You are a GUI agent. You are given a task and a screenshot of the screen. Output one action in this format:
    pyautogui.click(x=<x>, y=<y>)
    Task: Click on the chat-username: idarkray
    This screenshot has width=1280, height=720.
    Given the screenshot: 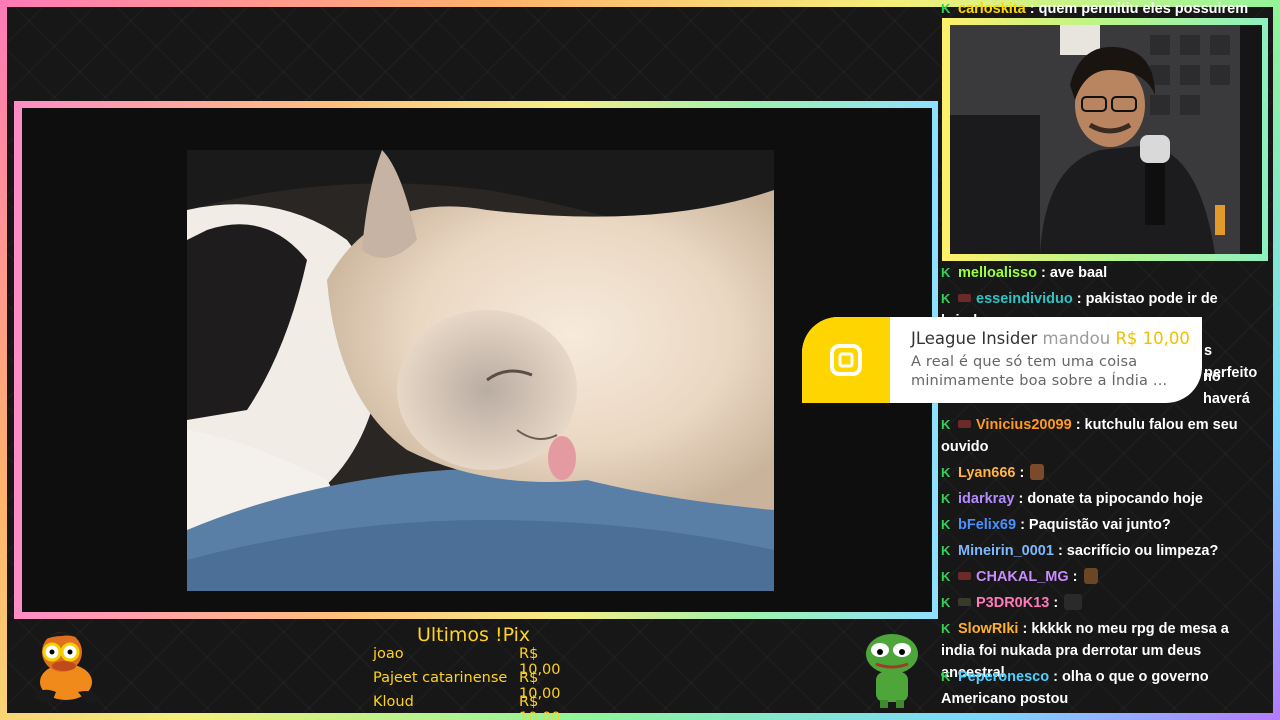 What is the action you would take?
    pyautogui.click(x=986, y=499)
    